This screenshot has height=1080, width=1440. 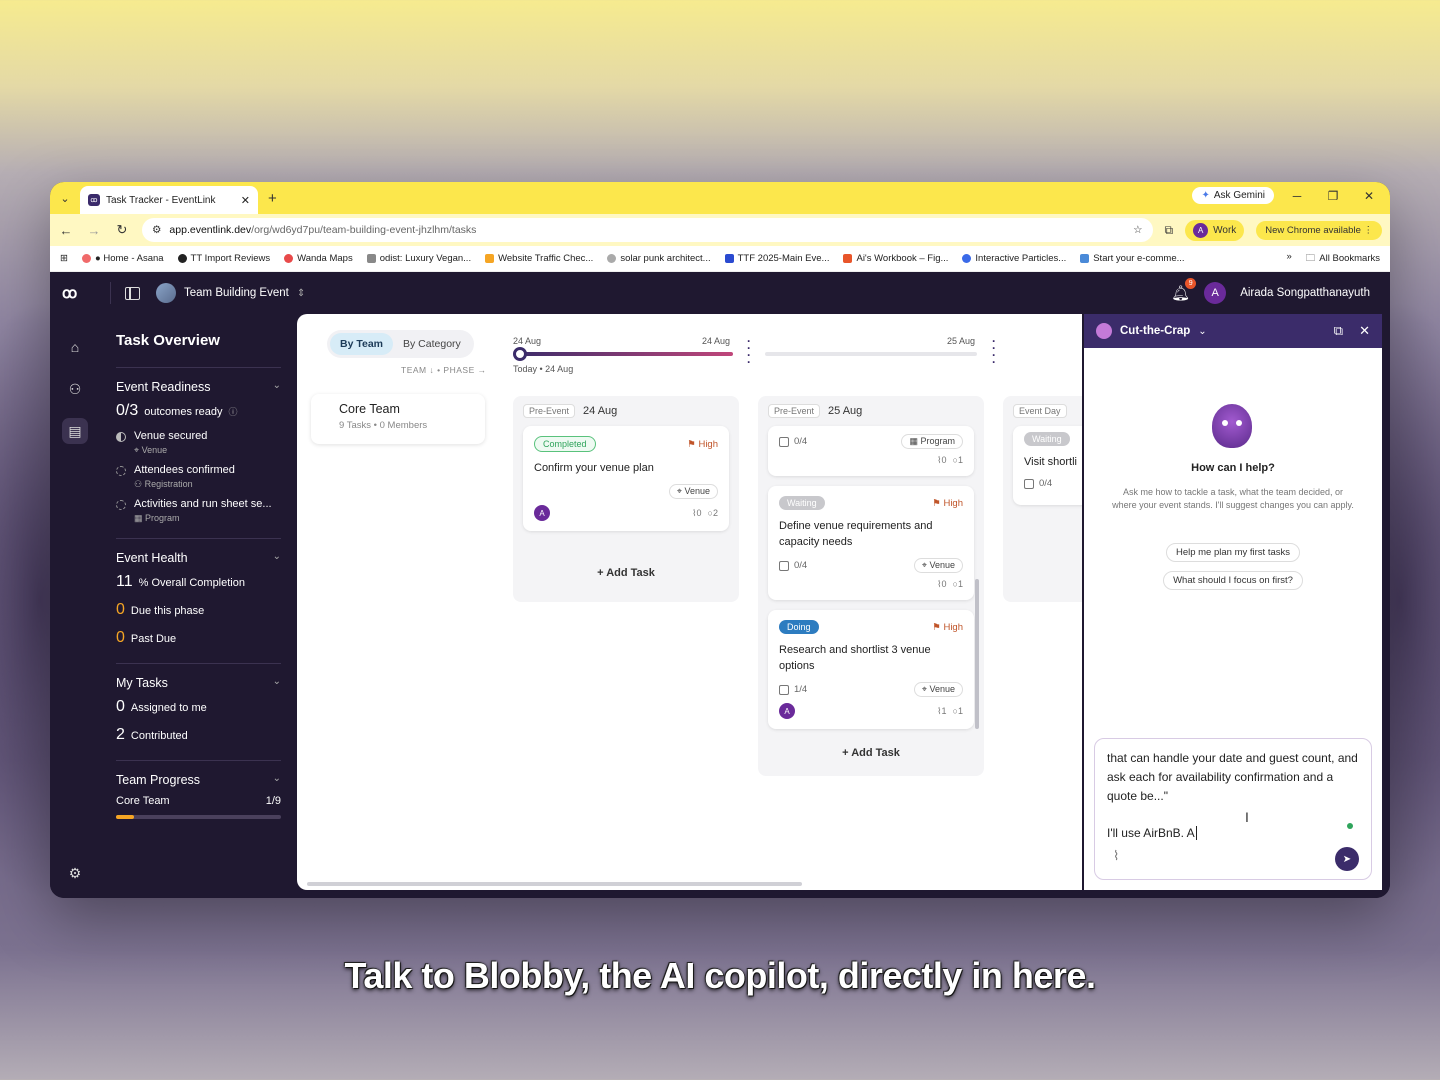 What do you see at coordinates (398, 419) in the screenshot?
I see `team-row-card: Core Team 9 Tasks • 0 Members` at bounding box center [398, 419].